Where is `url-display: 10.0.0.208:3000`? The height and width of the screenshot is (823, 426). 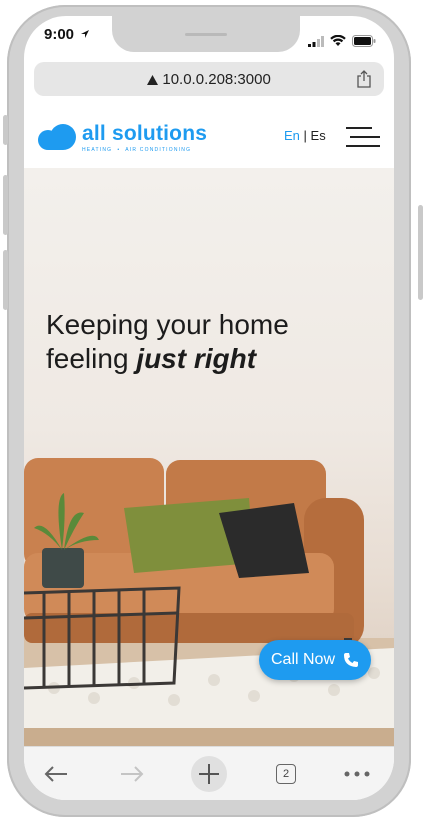
url-display: 10.0.0.208:3000 is located at coordinates (209, 79).